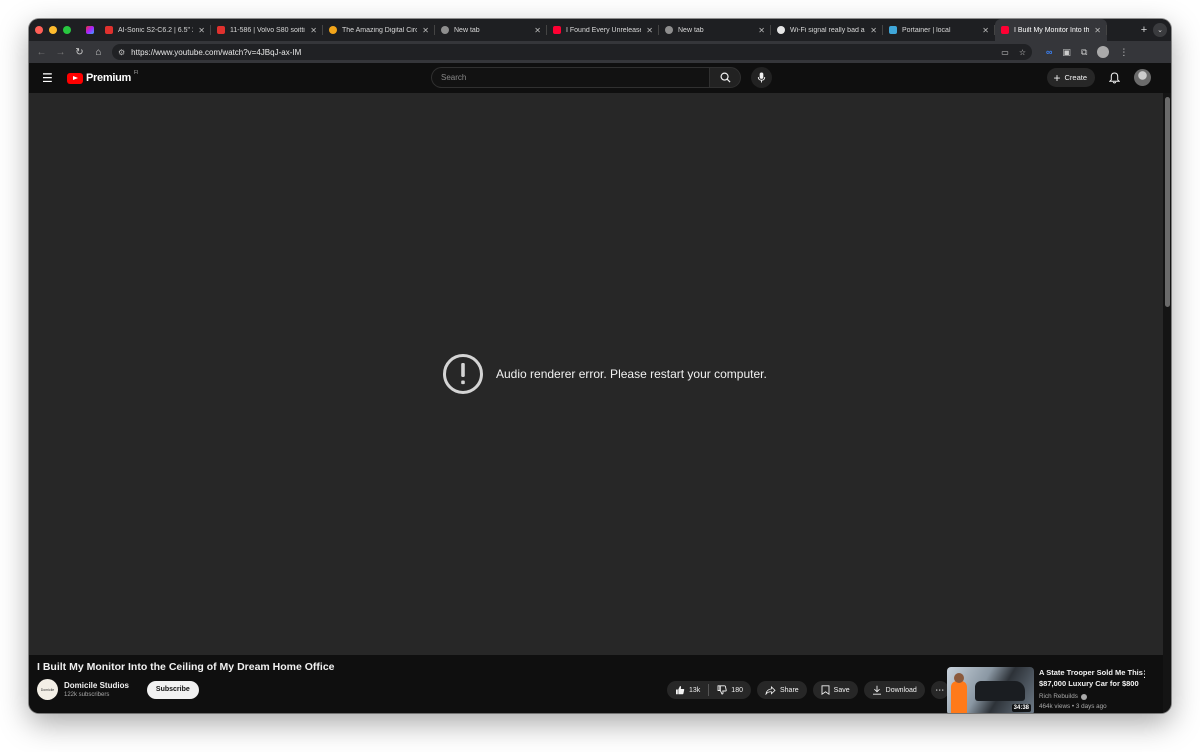 The height and width of the screenshot is (752, 1200). What do you see at coordinates (1167, 403) in the screenshot?
I see `page-scrollbar` at bounding box center [1167, 403].